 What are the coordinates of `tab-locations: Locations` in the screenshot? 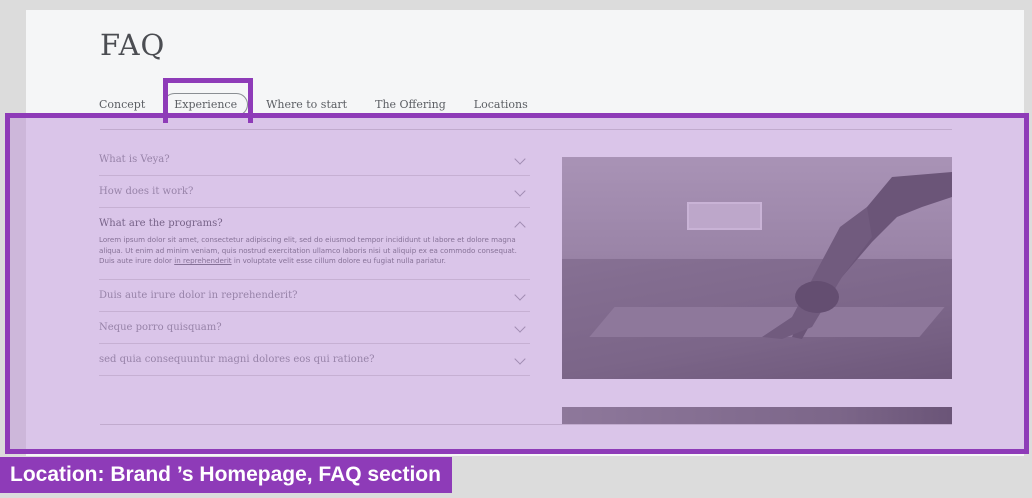 It's located at (501, 104).